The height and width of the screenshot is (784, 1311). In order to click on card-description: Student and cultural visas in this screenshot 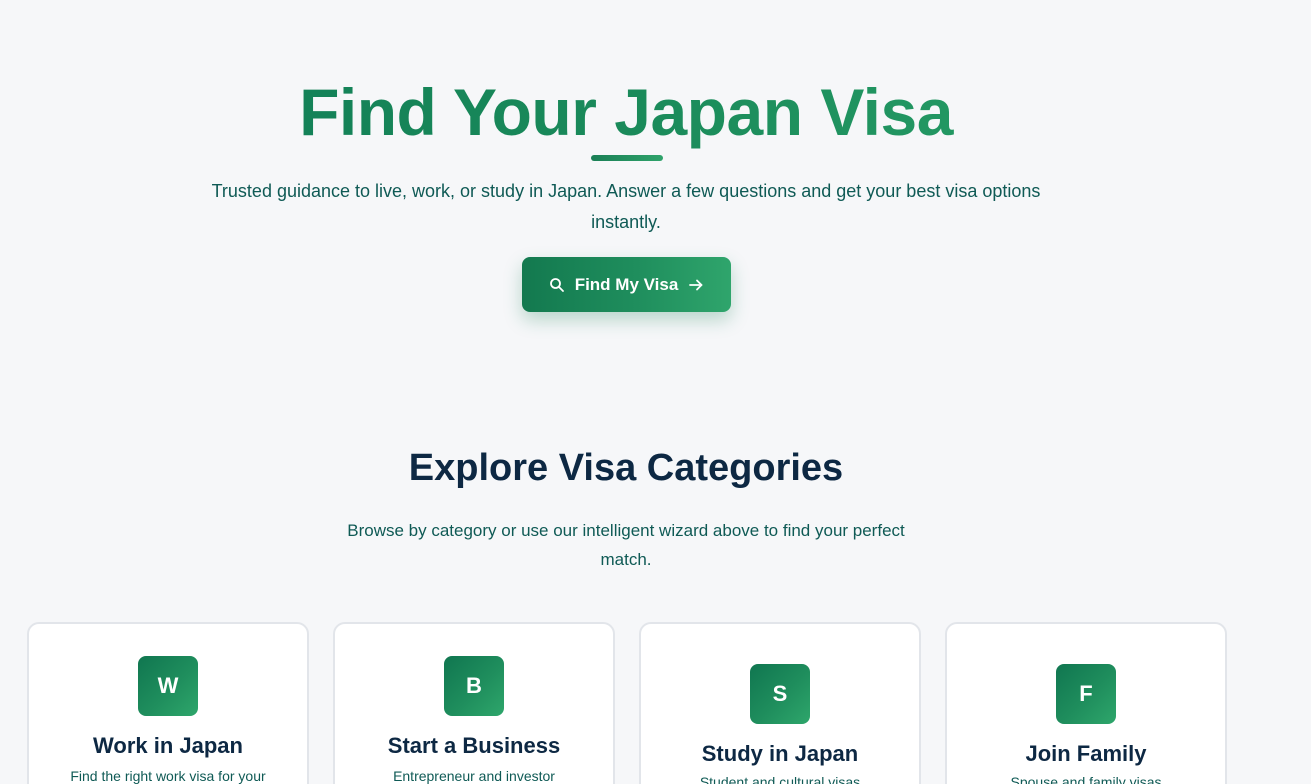, I will do `click(780, 779)`.